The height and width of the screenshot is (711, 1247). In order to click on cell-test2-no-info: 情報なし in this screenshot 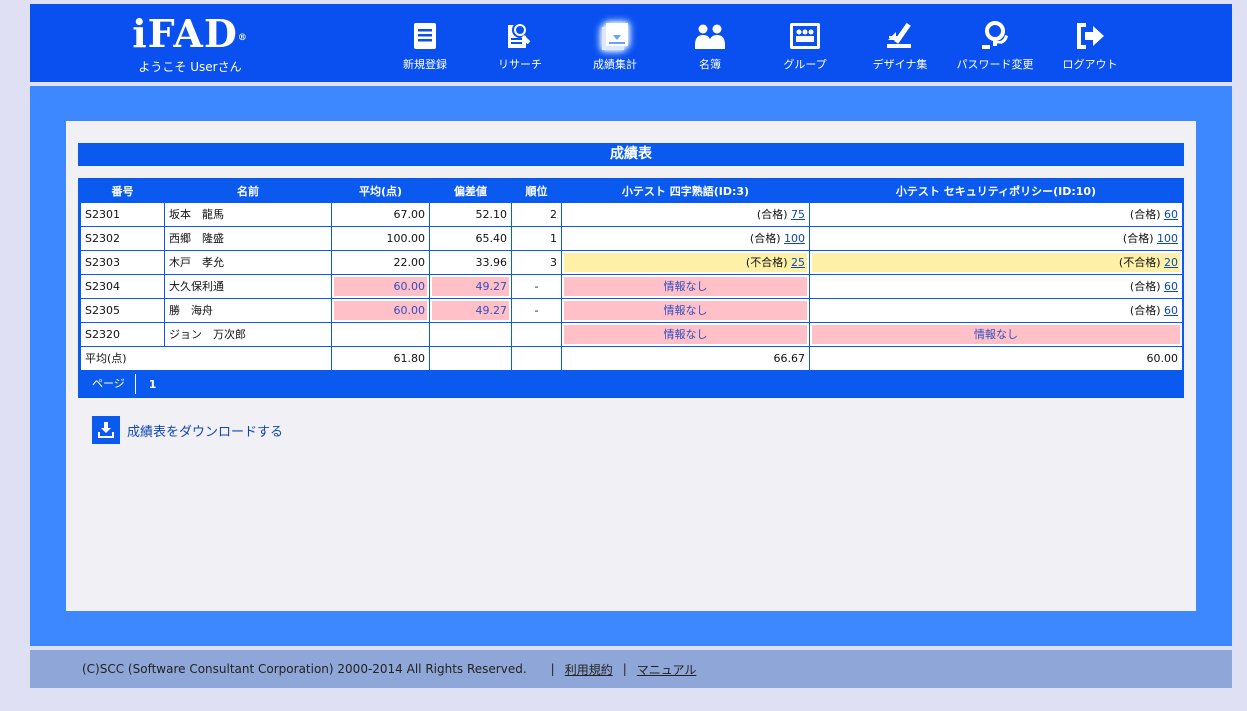, I will do `click(996, 334)`.